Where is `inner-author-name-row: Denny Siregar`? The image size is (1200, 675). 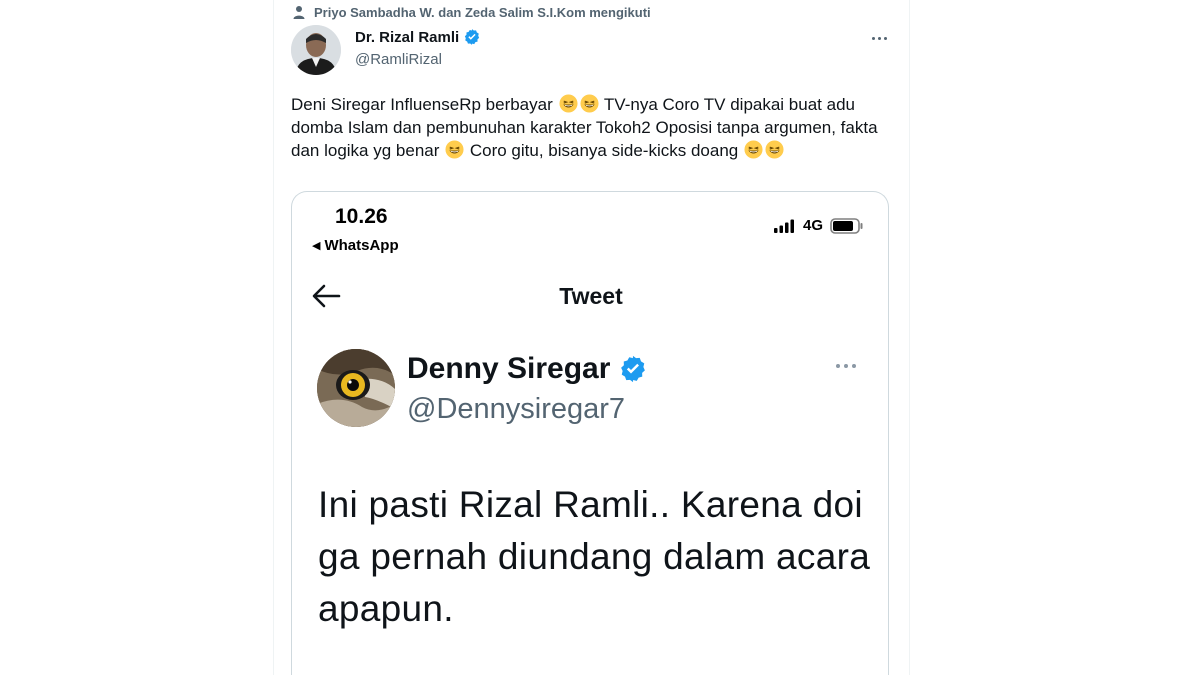 inner-author-name-row: Denny Siregar is located at coordinates (527, 369).